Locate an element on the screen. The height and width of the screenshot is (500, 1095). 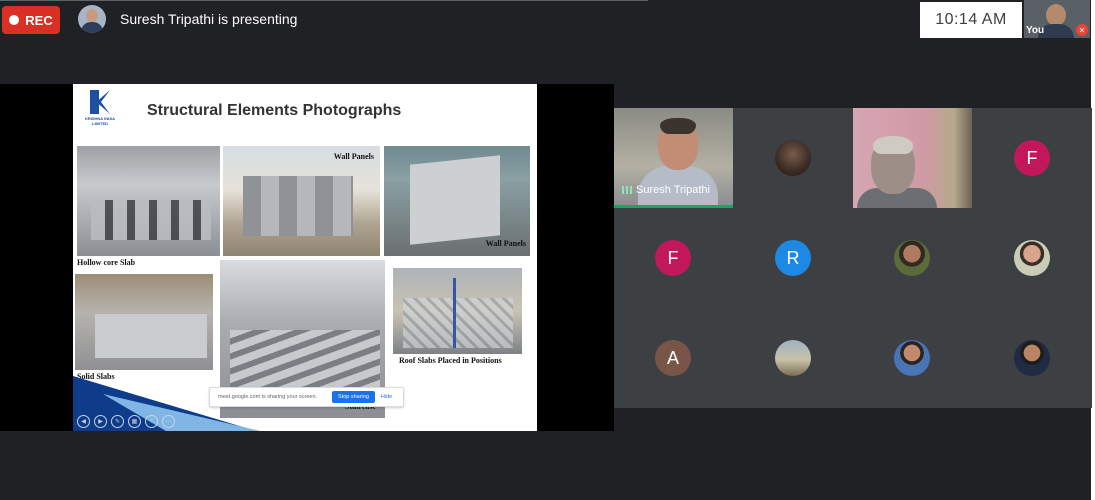
clock: 10:14 AM is located at coordinates (971, 20).